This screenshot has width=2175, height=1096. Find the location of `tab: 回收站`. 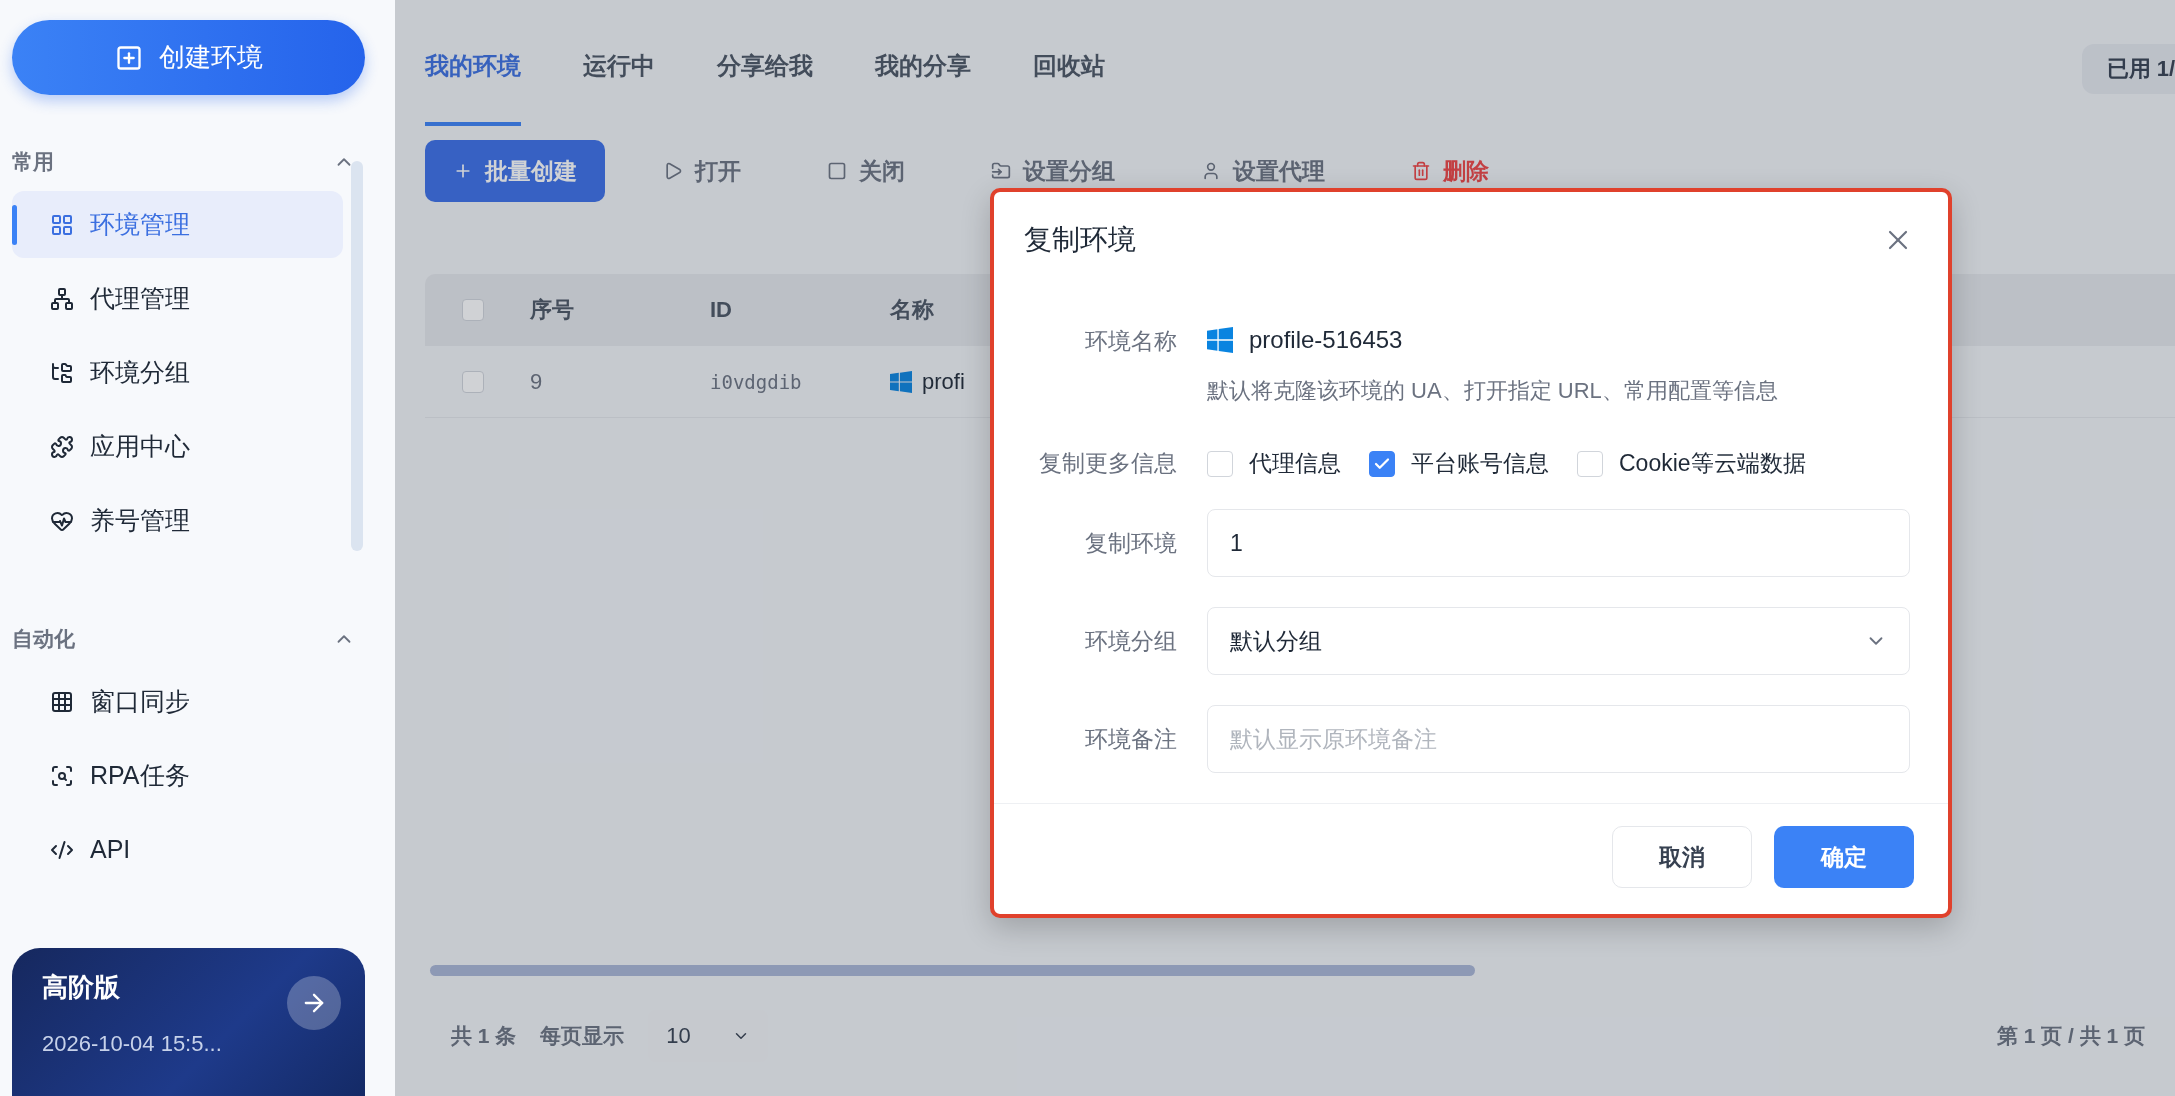

tab: 回收站 is located at coordinates (1069, 73).